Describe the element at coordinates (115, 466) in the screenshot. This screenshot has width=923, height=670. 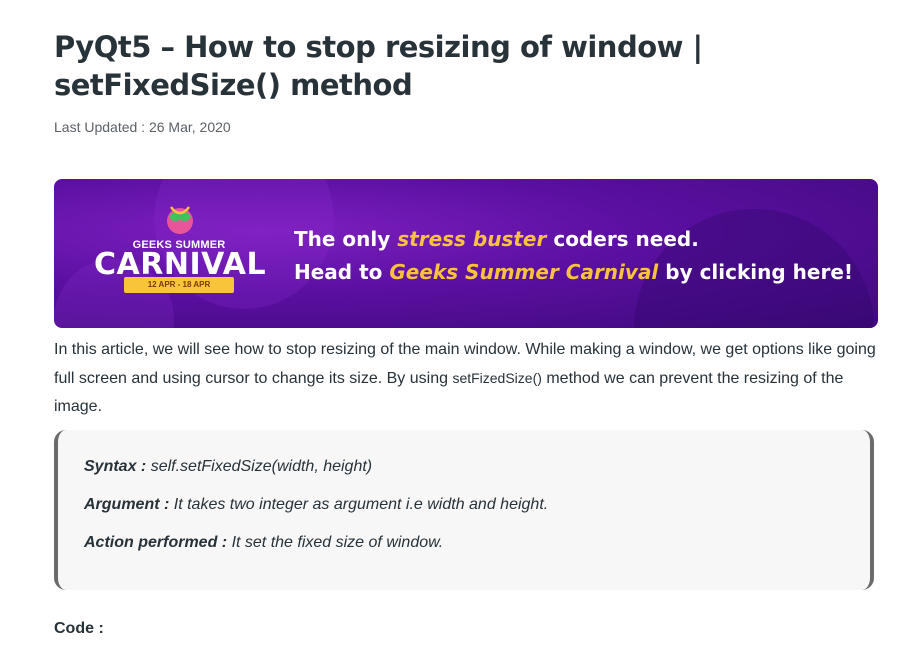
I see `syntax-label: Syntax :` at that location.